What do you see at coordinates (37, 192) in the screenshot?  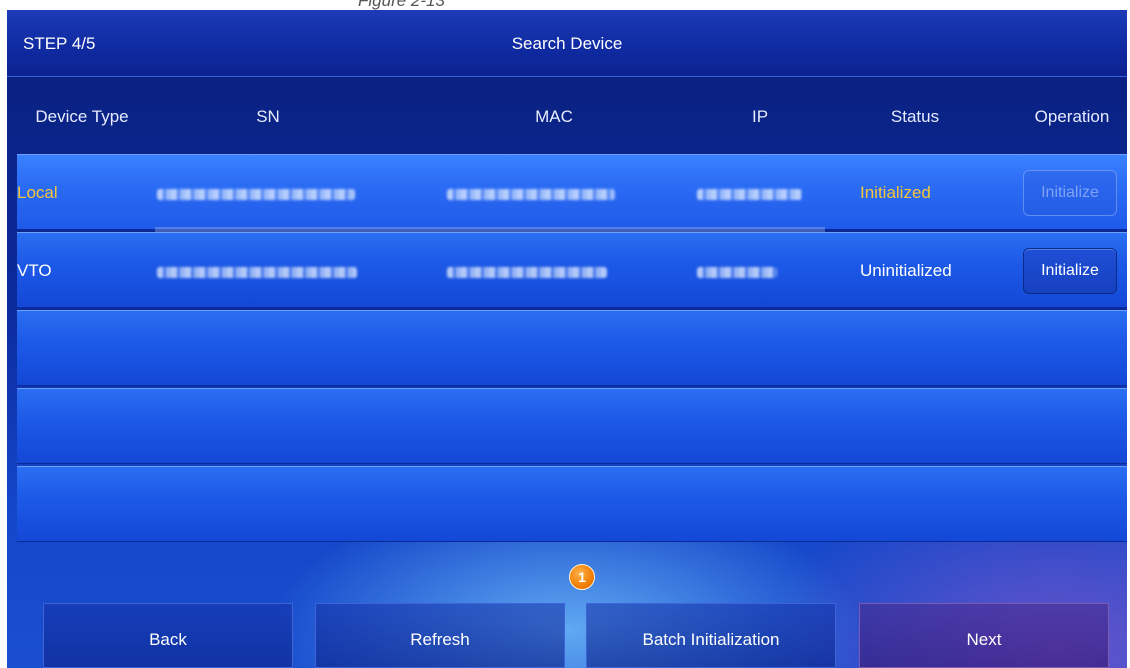 I see `device-type-cell: Local` at bounding box center [37, 192].